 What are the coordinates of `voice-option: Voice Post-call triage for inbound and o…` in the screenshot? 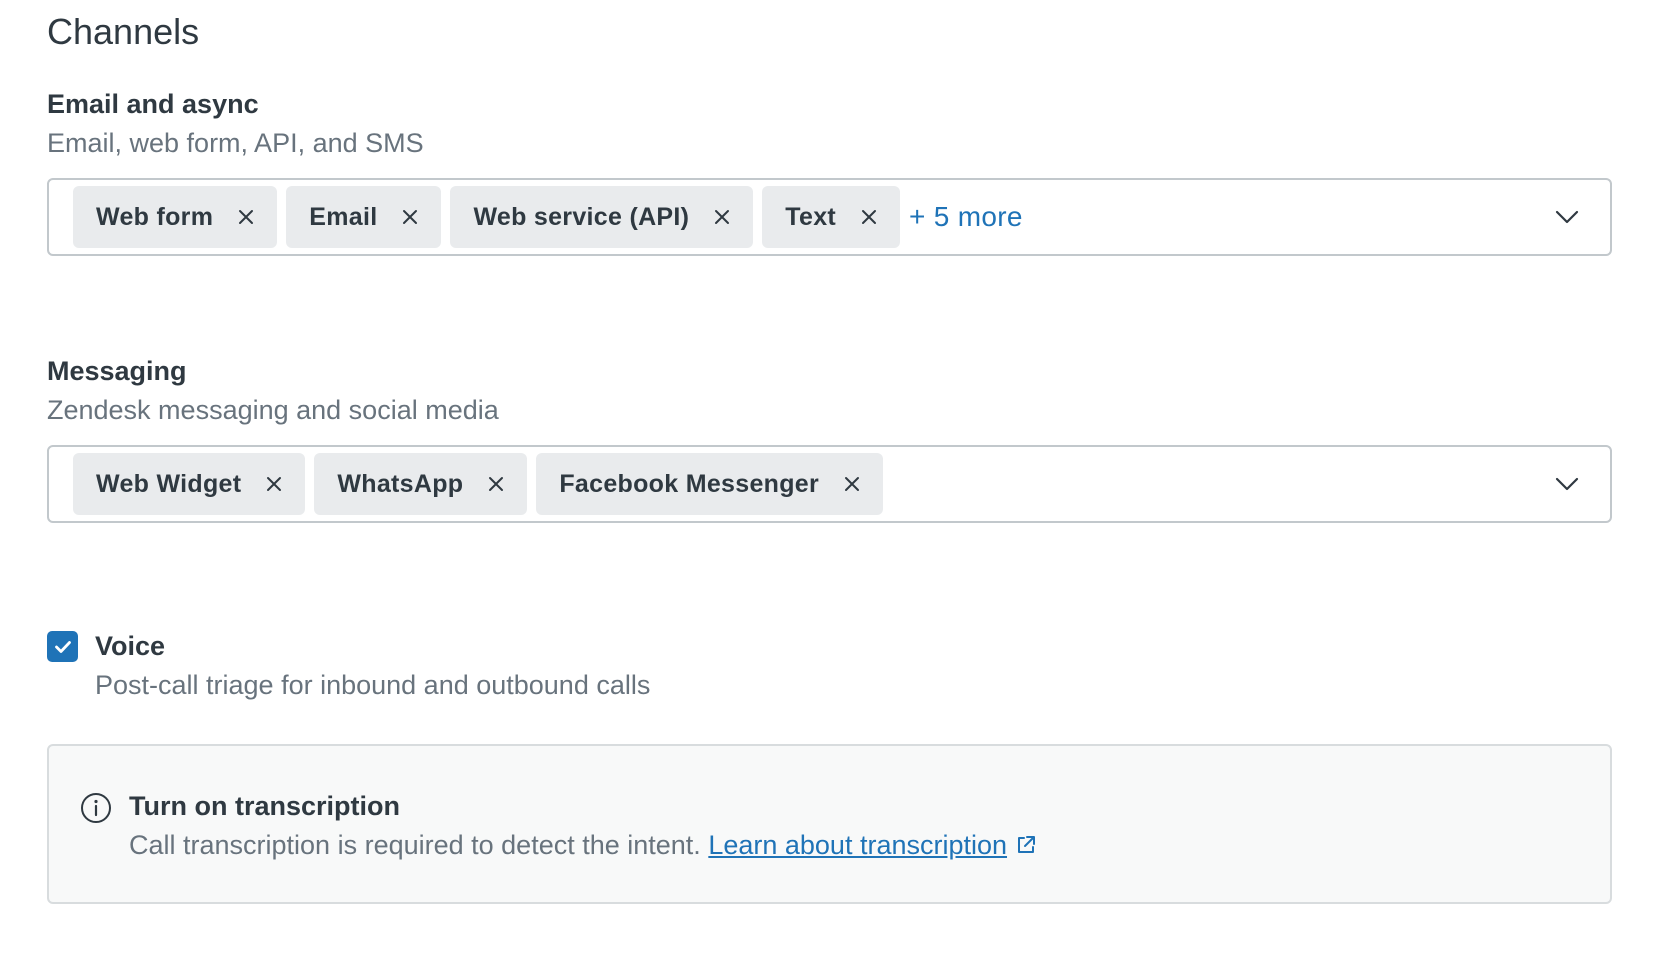 It's located at (348, 665).